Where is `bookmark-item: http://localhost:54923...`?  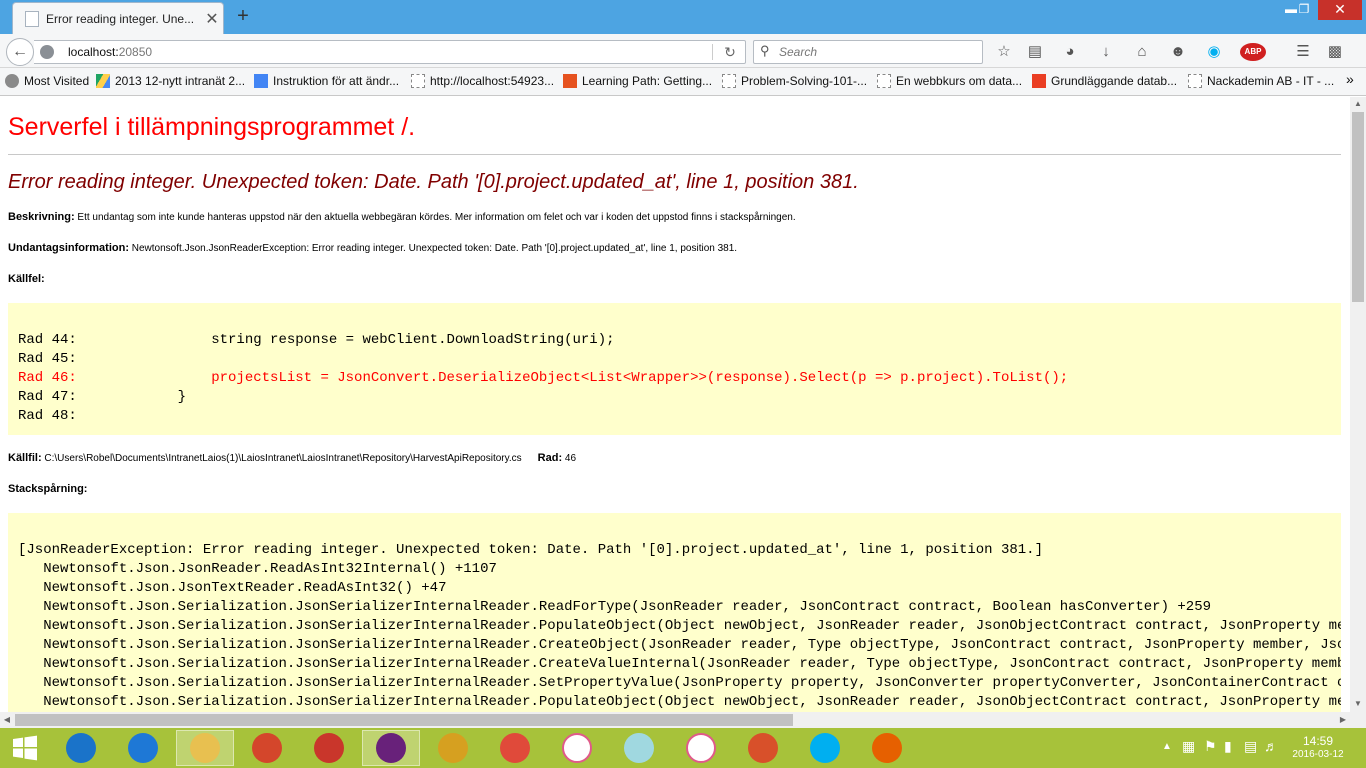
bookmark-item: http://localhost:54923... is located at coordinates (482, 81).